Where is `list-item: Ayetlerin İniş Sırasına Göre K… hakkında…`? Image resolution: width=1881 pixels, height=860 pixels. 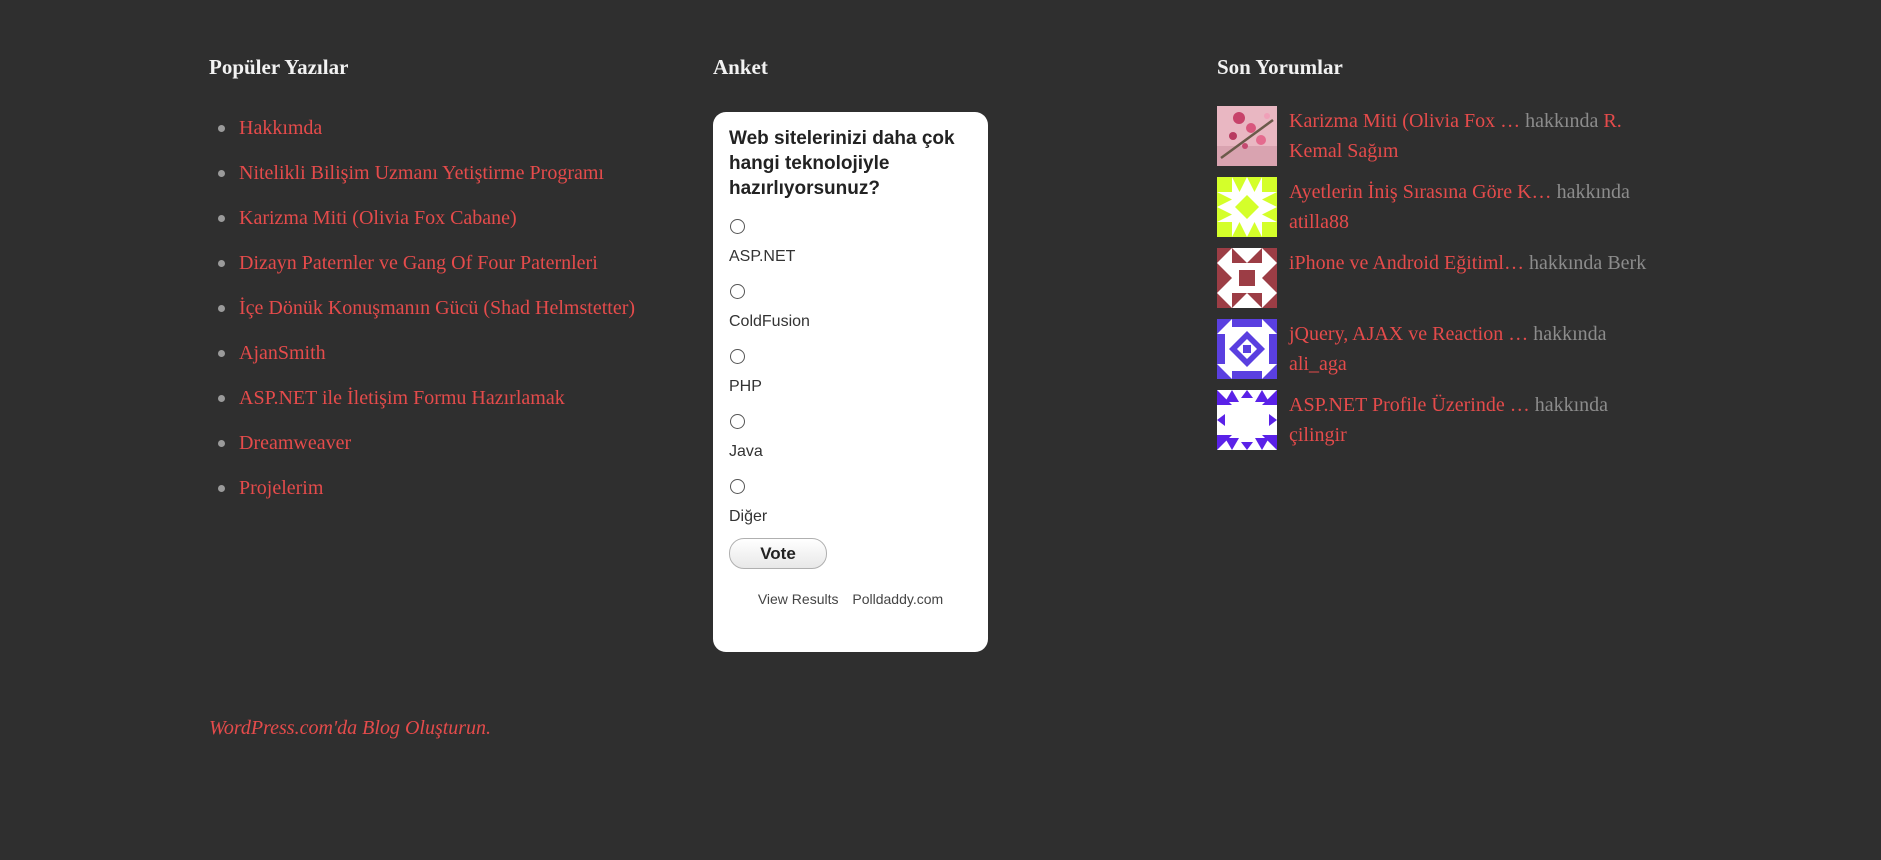
list-item: Ayetlerin İniş Sırasına Göre K… hakkında… is located at coordinates (1442, 212).